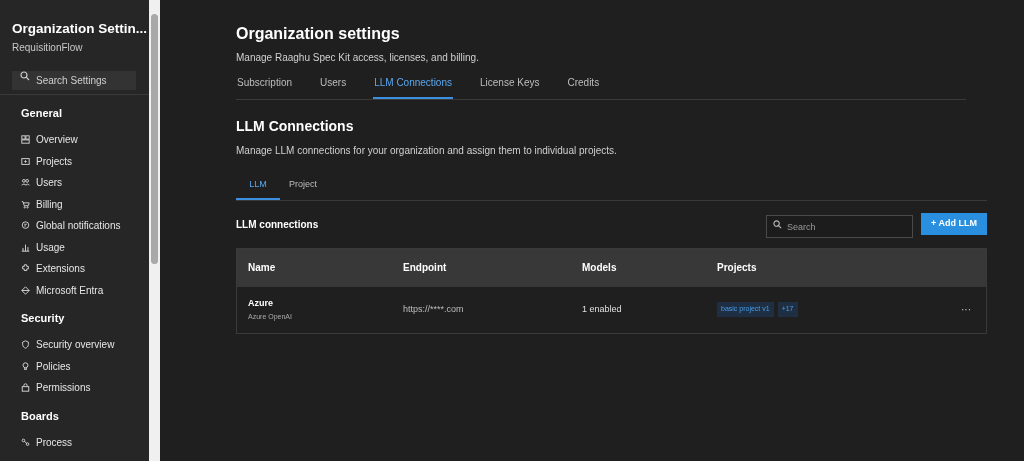  I want to click on people-icon, so click(25, 183).